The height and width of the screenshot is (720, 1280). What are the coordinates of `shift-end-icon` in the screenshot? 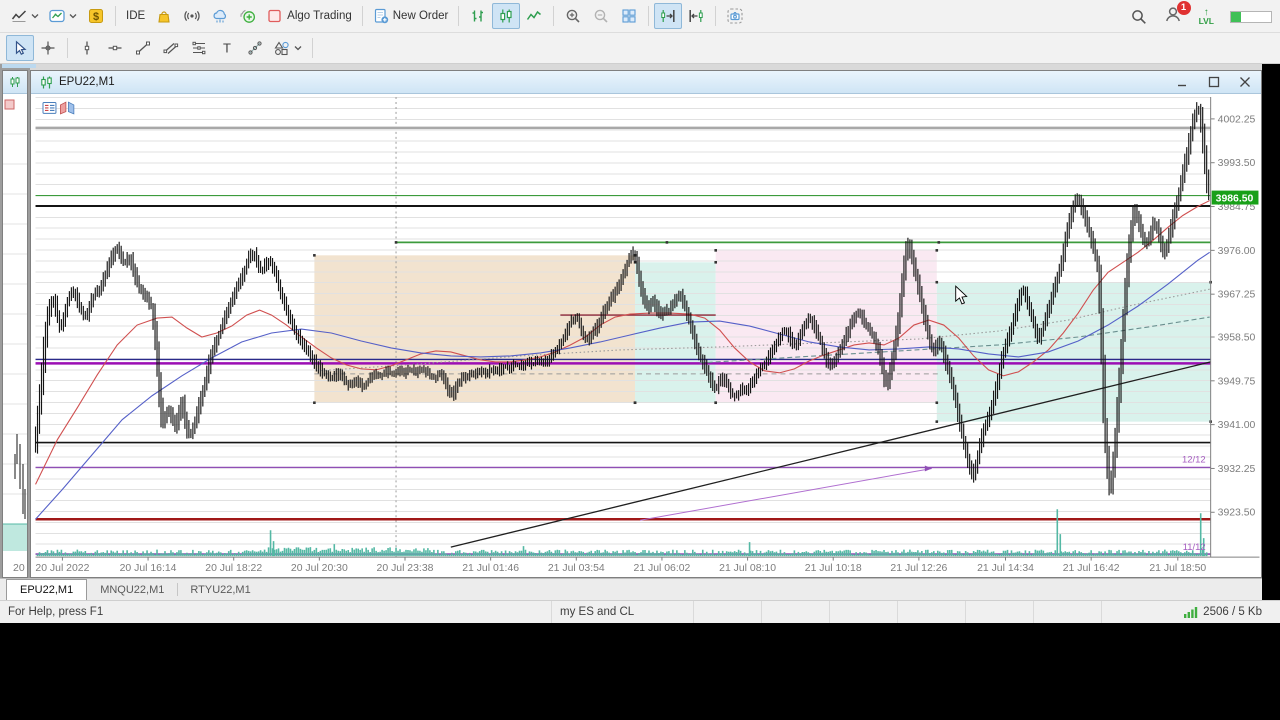 It's located at (668, 16).